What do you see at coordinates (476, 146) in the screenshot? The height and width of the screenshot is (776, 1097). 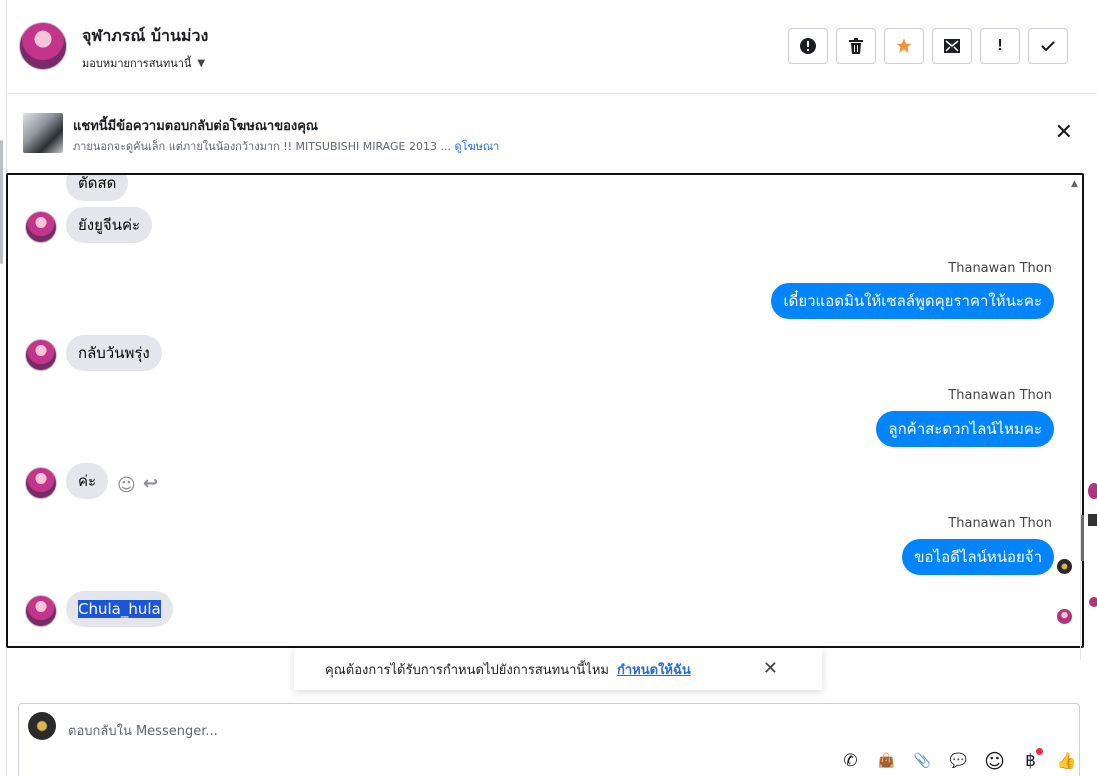 I see `view-ad-link: ดูโฆษณา` at bounding box center [476, 146].